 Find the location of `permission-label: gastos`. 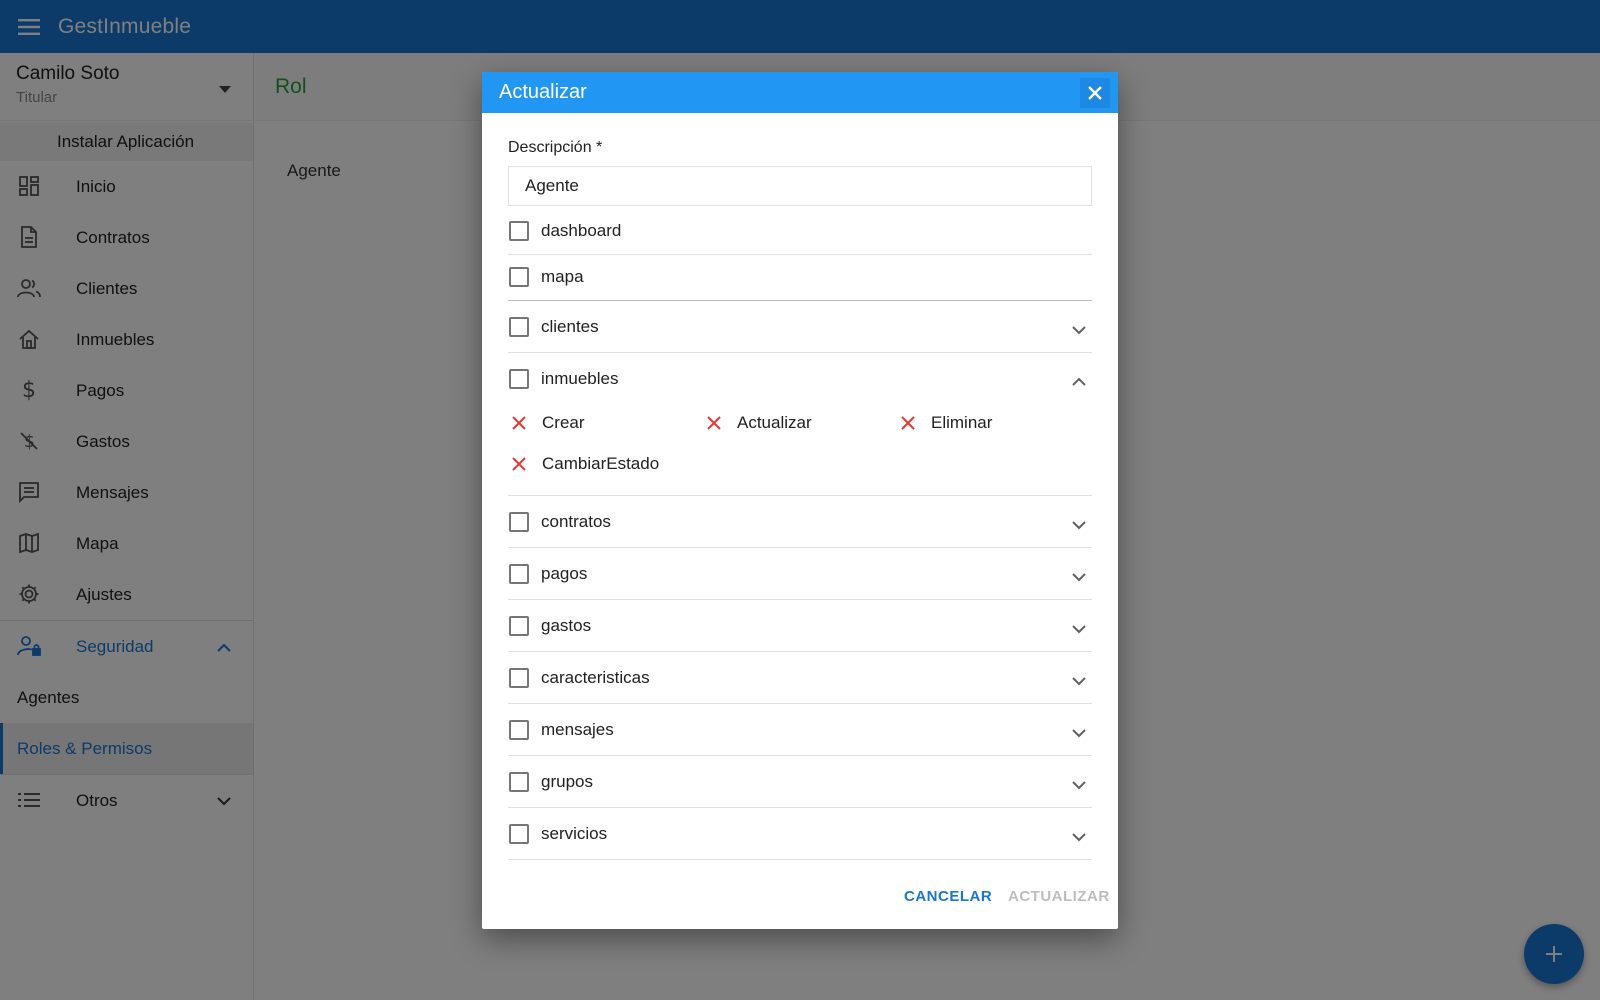

permission-label: gastos is located at coordinates (566, 625).